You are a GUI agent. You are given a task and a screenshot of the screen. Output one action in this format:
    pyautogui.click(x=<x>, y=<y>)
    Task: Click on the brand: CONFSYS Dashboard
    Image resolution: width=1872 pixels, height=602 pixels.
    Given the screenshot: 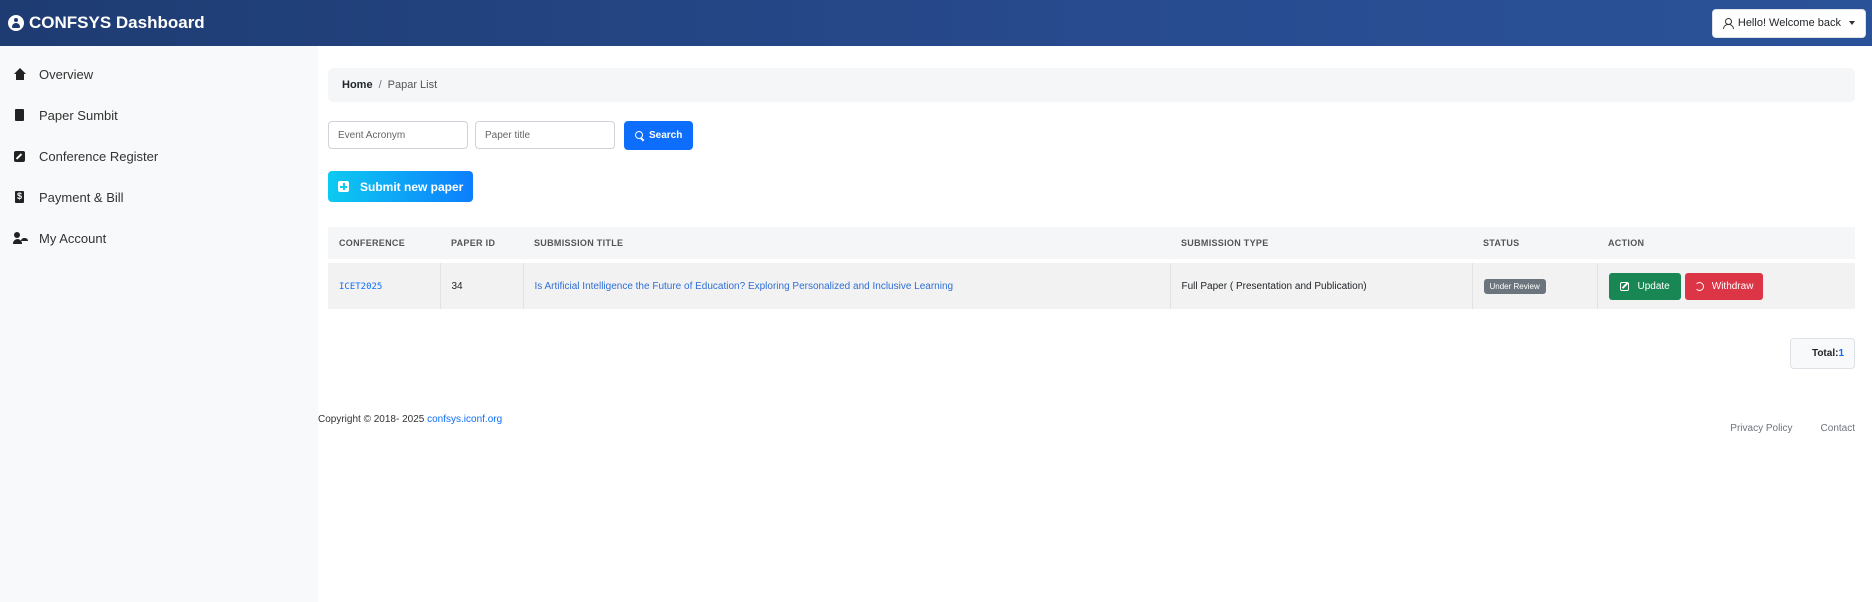 What is the action you would take?
    pyautogui.click(x=106, y=23)
    